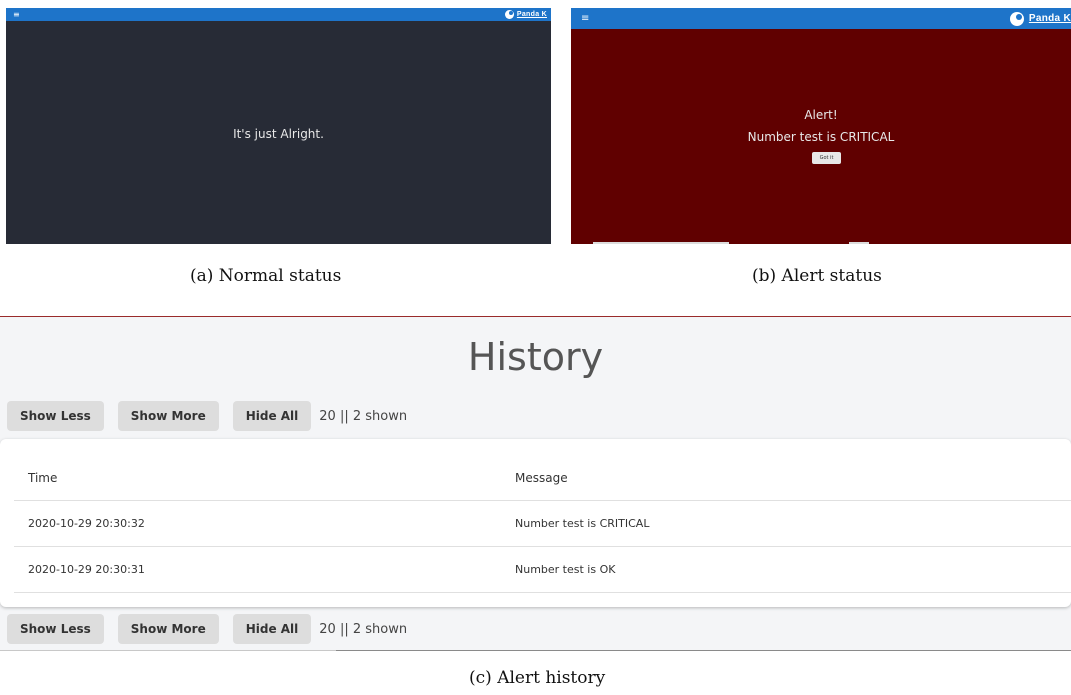 The image size is (1071, 695). Describe the element at coordinates (703, 650) in the screenshot. I see `divider` at that location.